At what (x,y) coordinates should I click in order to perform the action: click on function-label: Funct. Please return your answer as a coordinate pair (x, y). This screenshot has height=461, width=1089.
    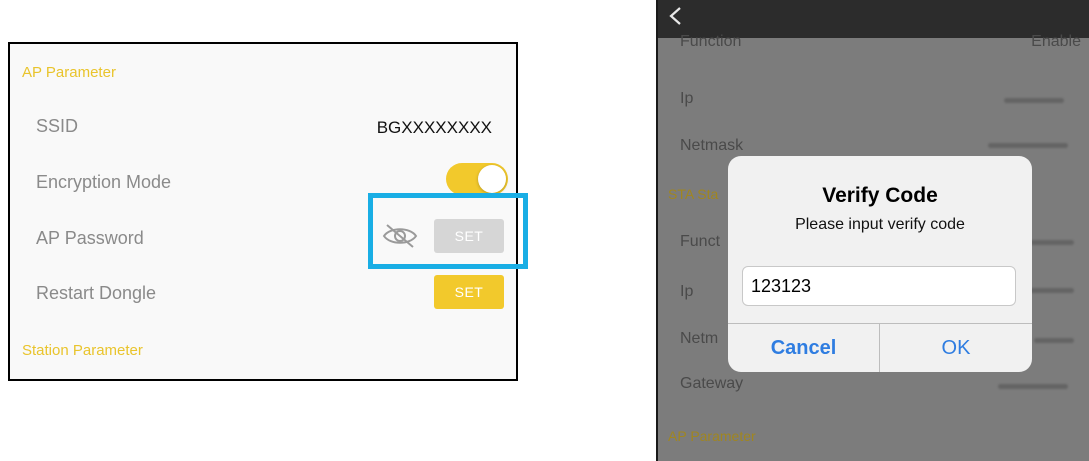
    Looking at the image, I should click on (700, 241).